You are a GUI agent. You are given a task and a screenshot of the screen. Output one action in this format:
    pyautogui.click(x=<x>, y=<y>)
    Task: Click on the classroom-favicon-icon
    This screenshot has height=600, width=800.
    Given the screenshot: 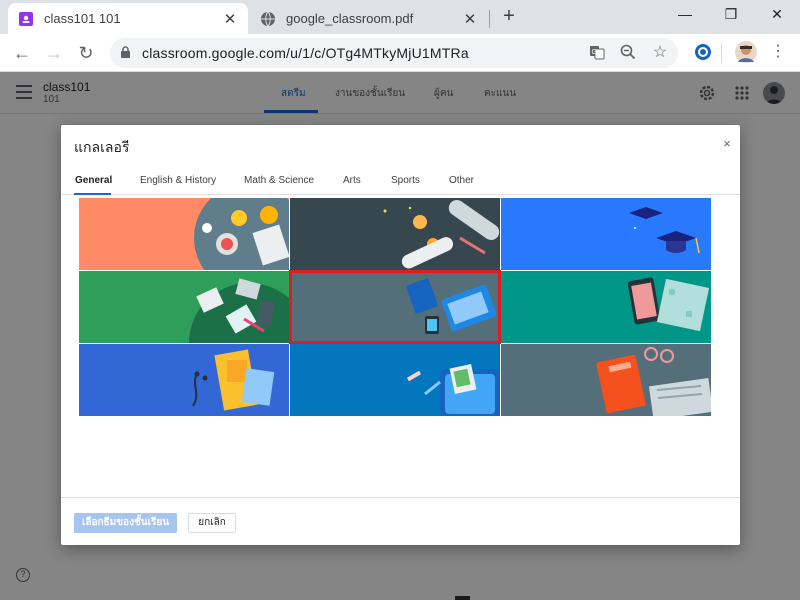 What is the action you would take?
    pyautogui.click(x=26, y=19)
    